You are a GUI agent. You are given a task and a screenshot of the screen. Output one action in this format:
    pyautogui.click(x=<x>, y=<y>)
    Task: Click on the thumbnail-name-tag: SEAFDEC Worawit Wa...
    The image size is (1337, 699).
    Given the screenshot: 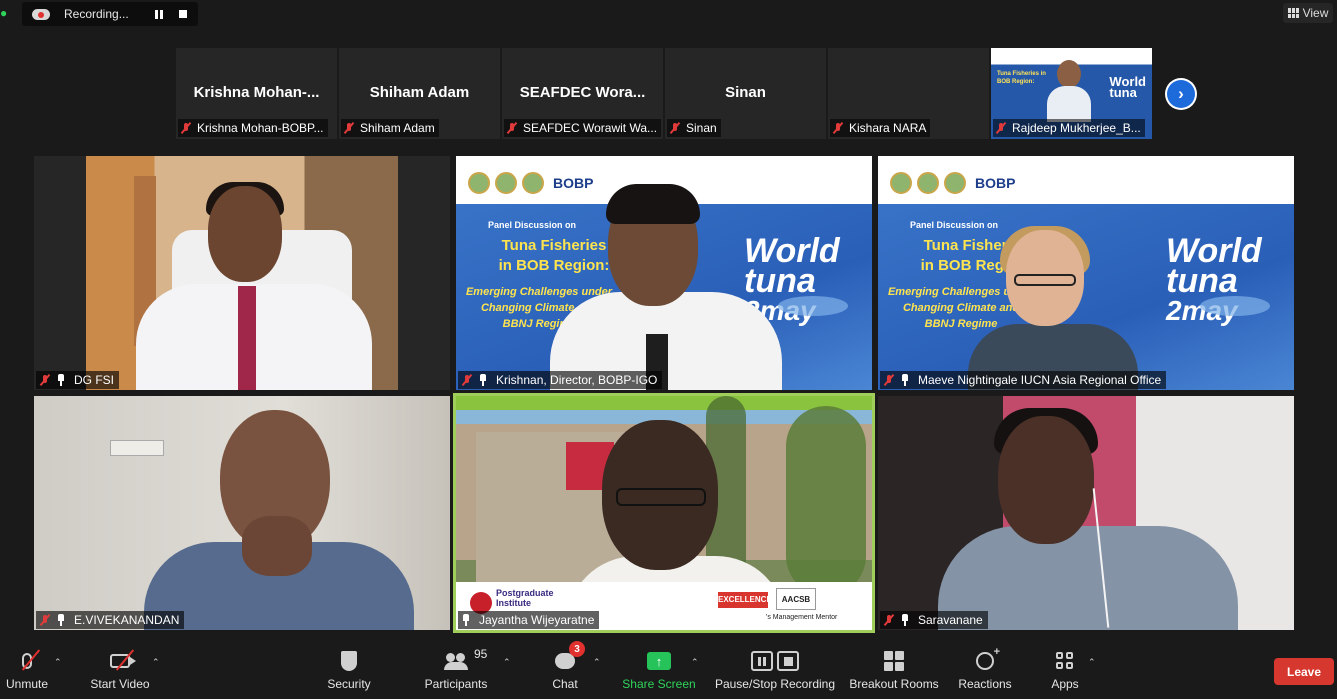 What is the action you would take?
    pyautogui.click(x=582, y=128)
    